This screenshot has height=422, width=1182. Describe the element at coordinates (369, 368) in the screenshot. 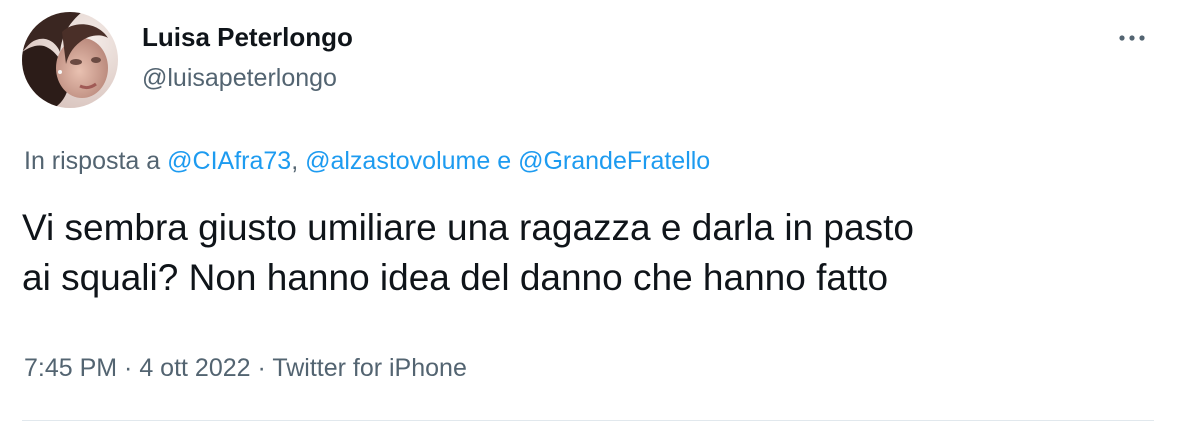

I see `tweet-source: Twitter for iPhone` at that location.